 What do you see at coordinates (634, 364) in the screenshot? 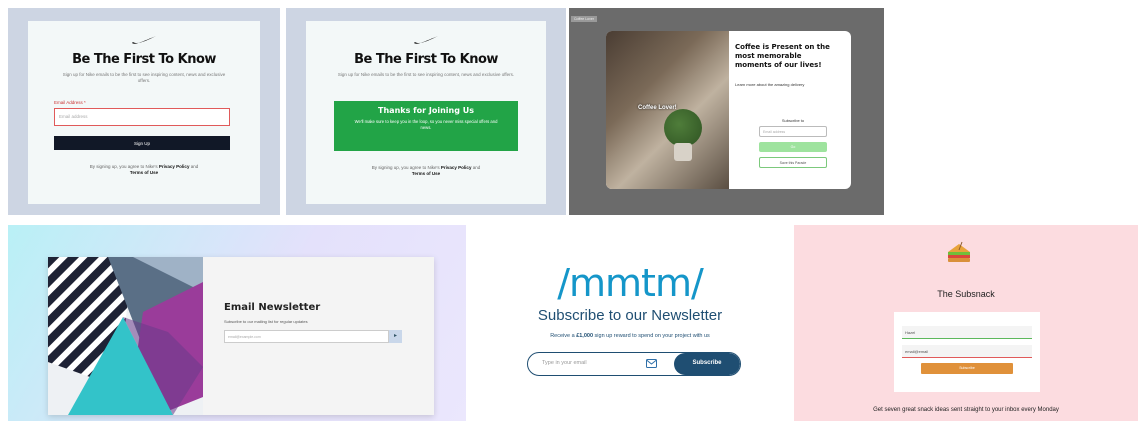
I see `mmtm-subscribe-form: Type in your email Subscribe` at bounding box center [634, 364].